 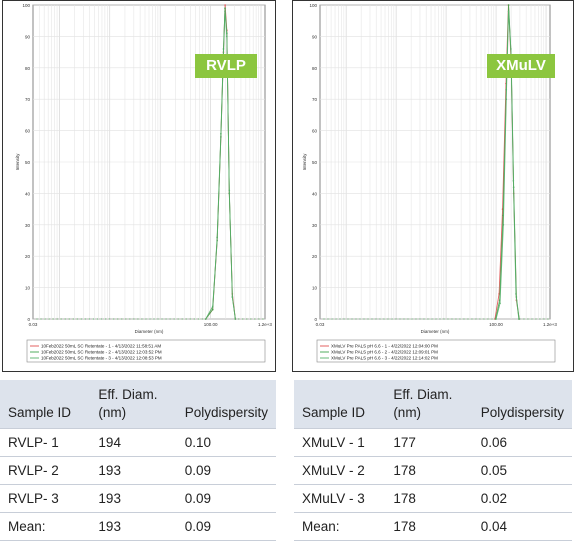 I want to click on cell-sample-id: XMuLV - 1, so click(x=340, y=442).